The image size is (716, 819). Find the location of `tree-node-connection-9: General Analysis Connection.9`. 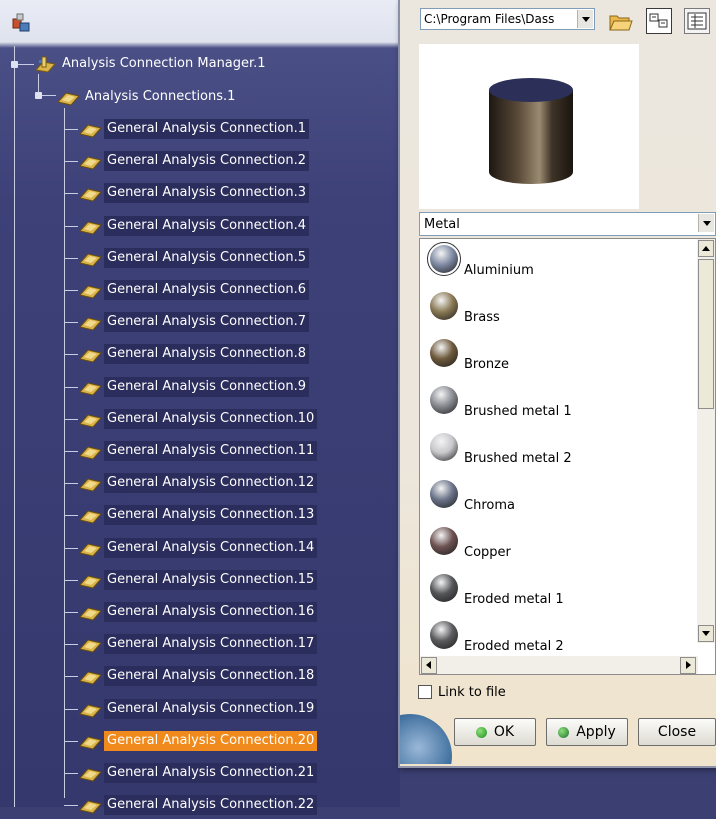

tree-node-connection-9: General Analysis Connection.9 is located at coordinates (194, 387).